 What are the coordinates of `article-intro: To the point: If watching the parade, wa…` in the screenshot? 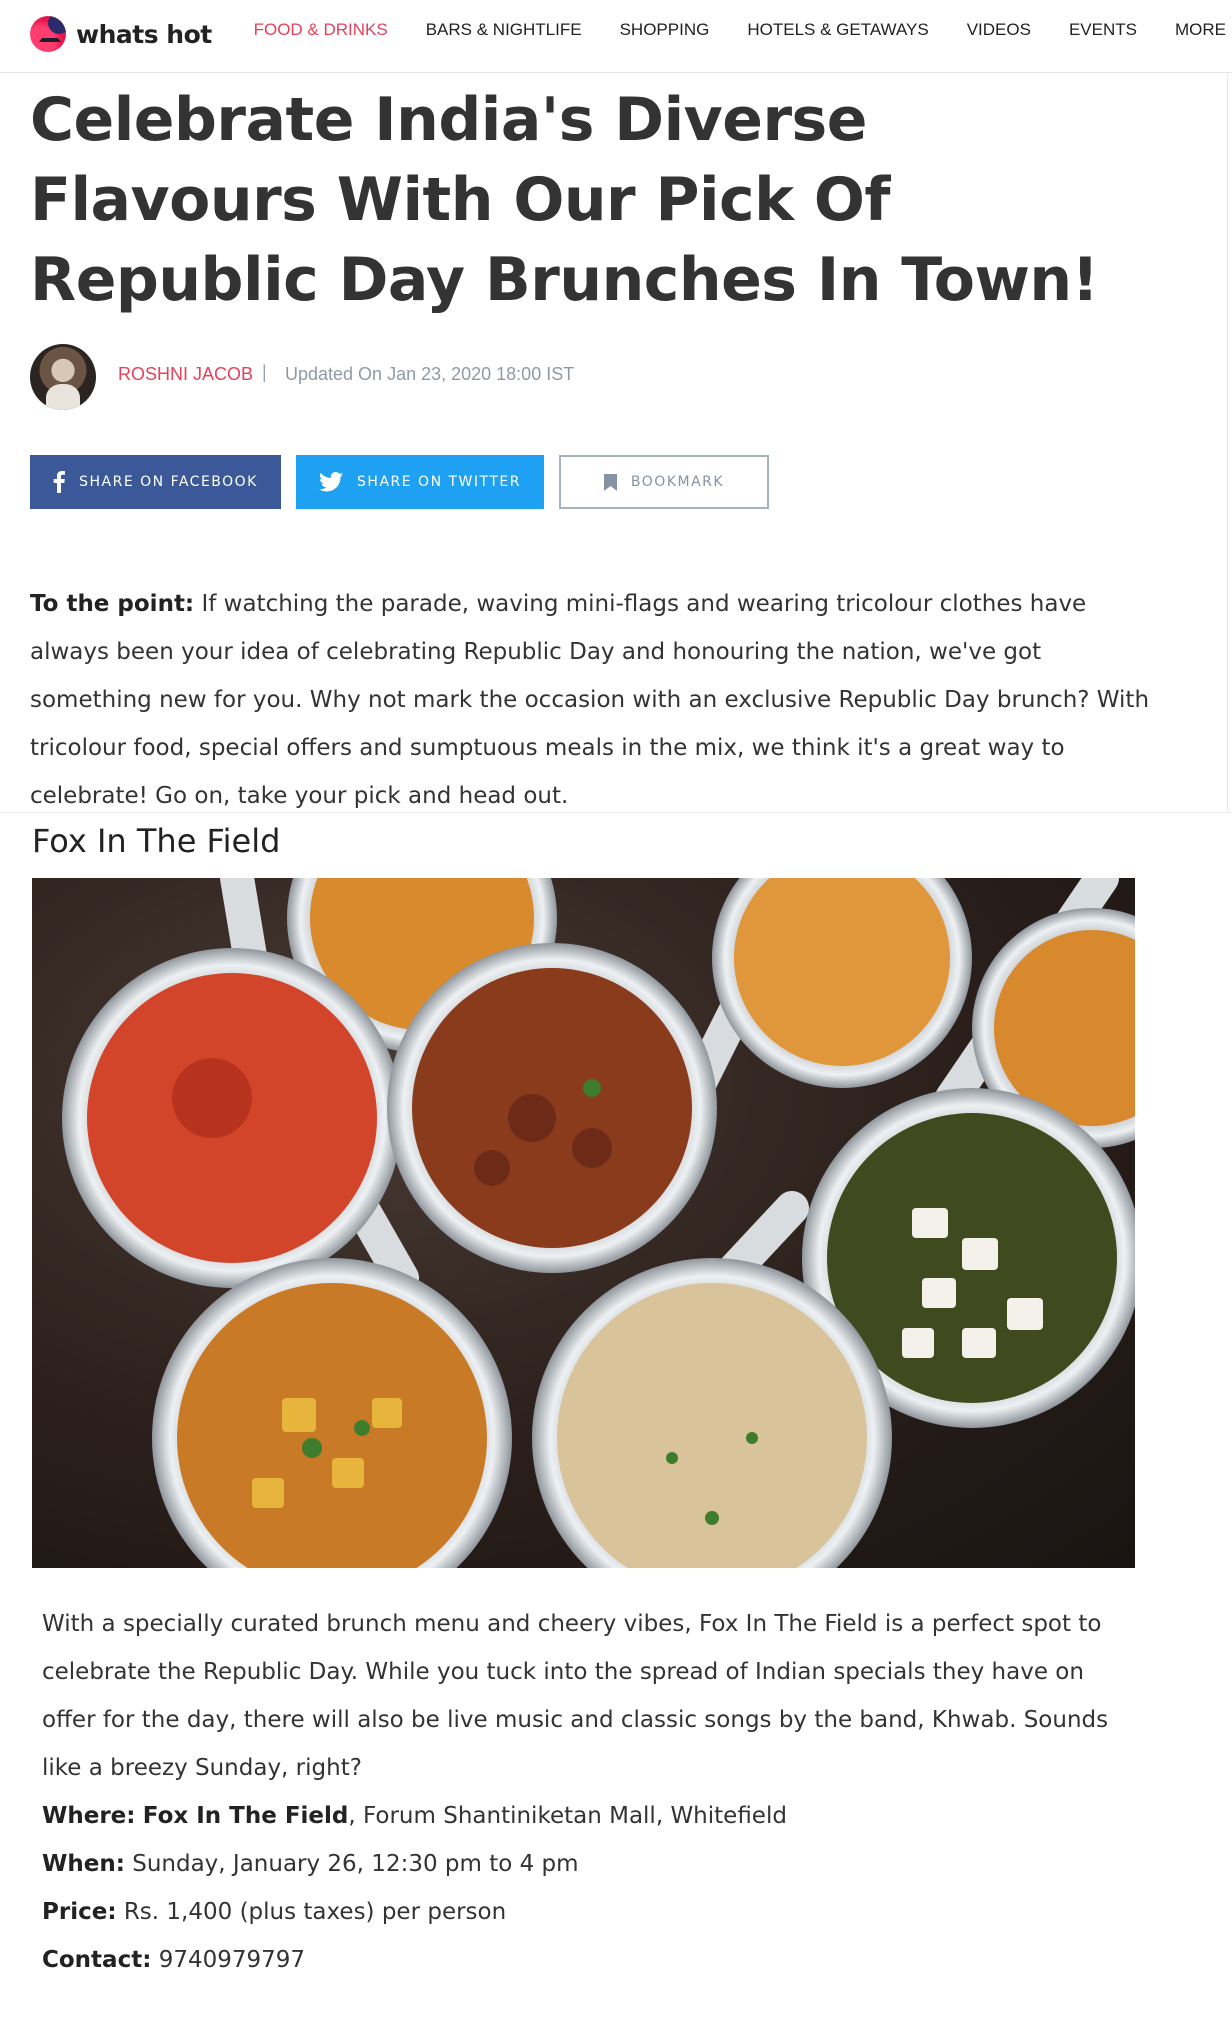 It's located at (590, 700).